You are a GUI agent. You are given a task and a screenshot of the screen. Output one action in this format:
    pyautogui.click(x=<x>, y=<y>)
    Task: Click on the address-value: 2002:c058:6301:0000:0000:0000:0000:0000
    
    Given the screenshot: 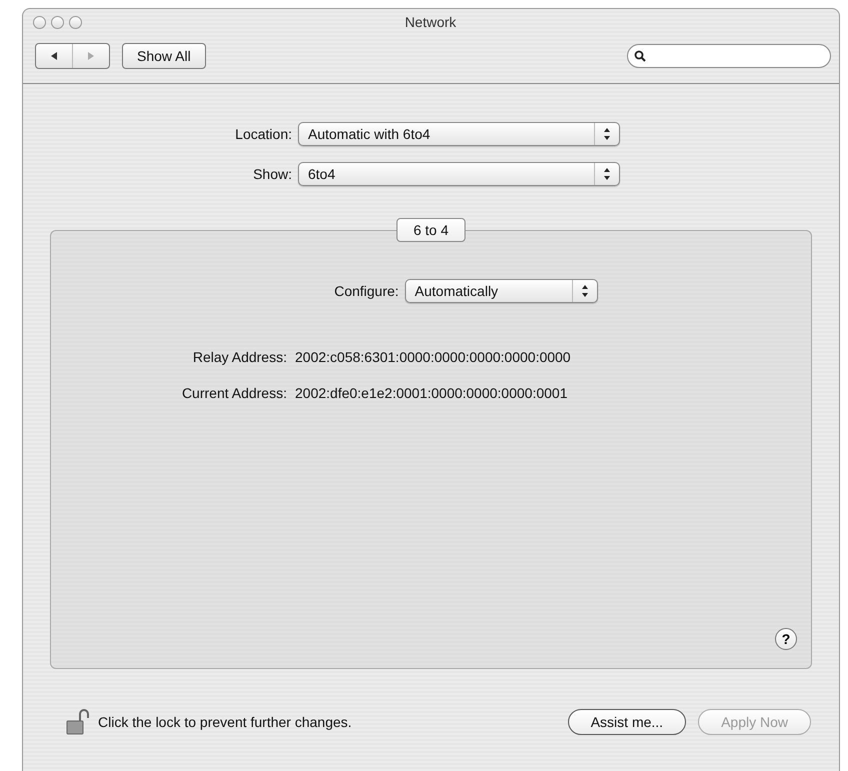 What is the action you would take?
    pyautogui.click(x=433, y=357)
    